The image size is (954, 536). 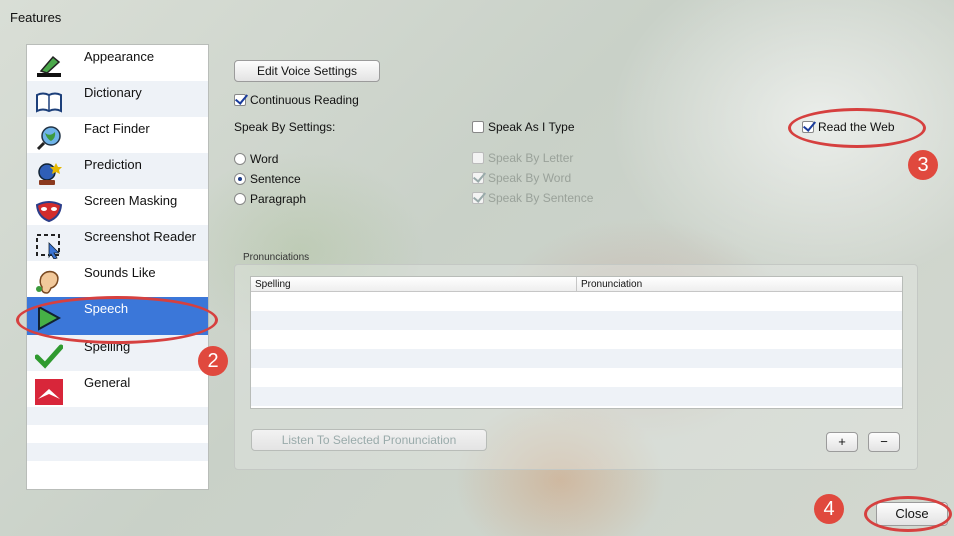 I want to click on book-icon, so click(x=49, y=102).